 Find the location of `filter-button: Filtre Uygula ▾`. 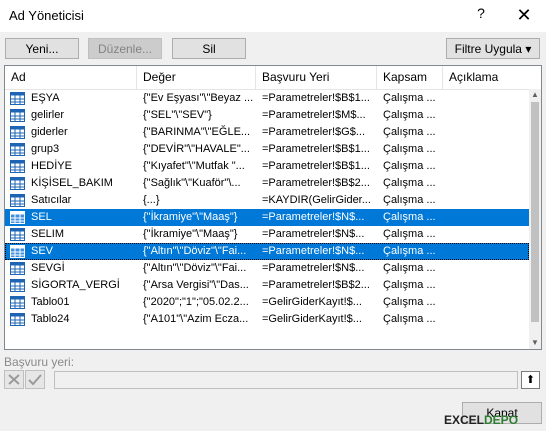

filter-button: Filtre Uygula ▾ is located at coordinates (493, 48).